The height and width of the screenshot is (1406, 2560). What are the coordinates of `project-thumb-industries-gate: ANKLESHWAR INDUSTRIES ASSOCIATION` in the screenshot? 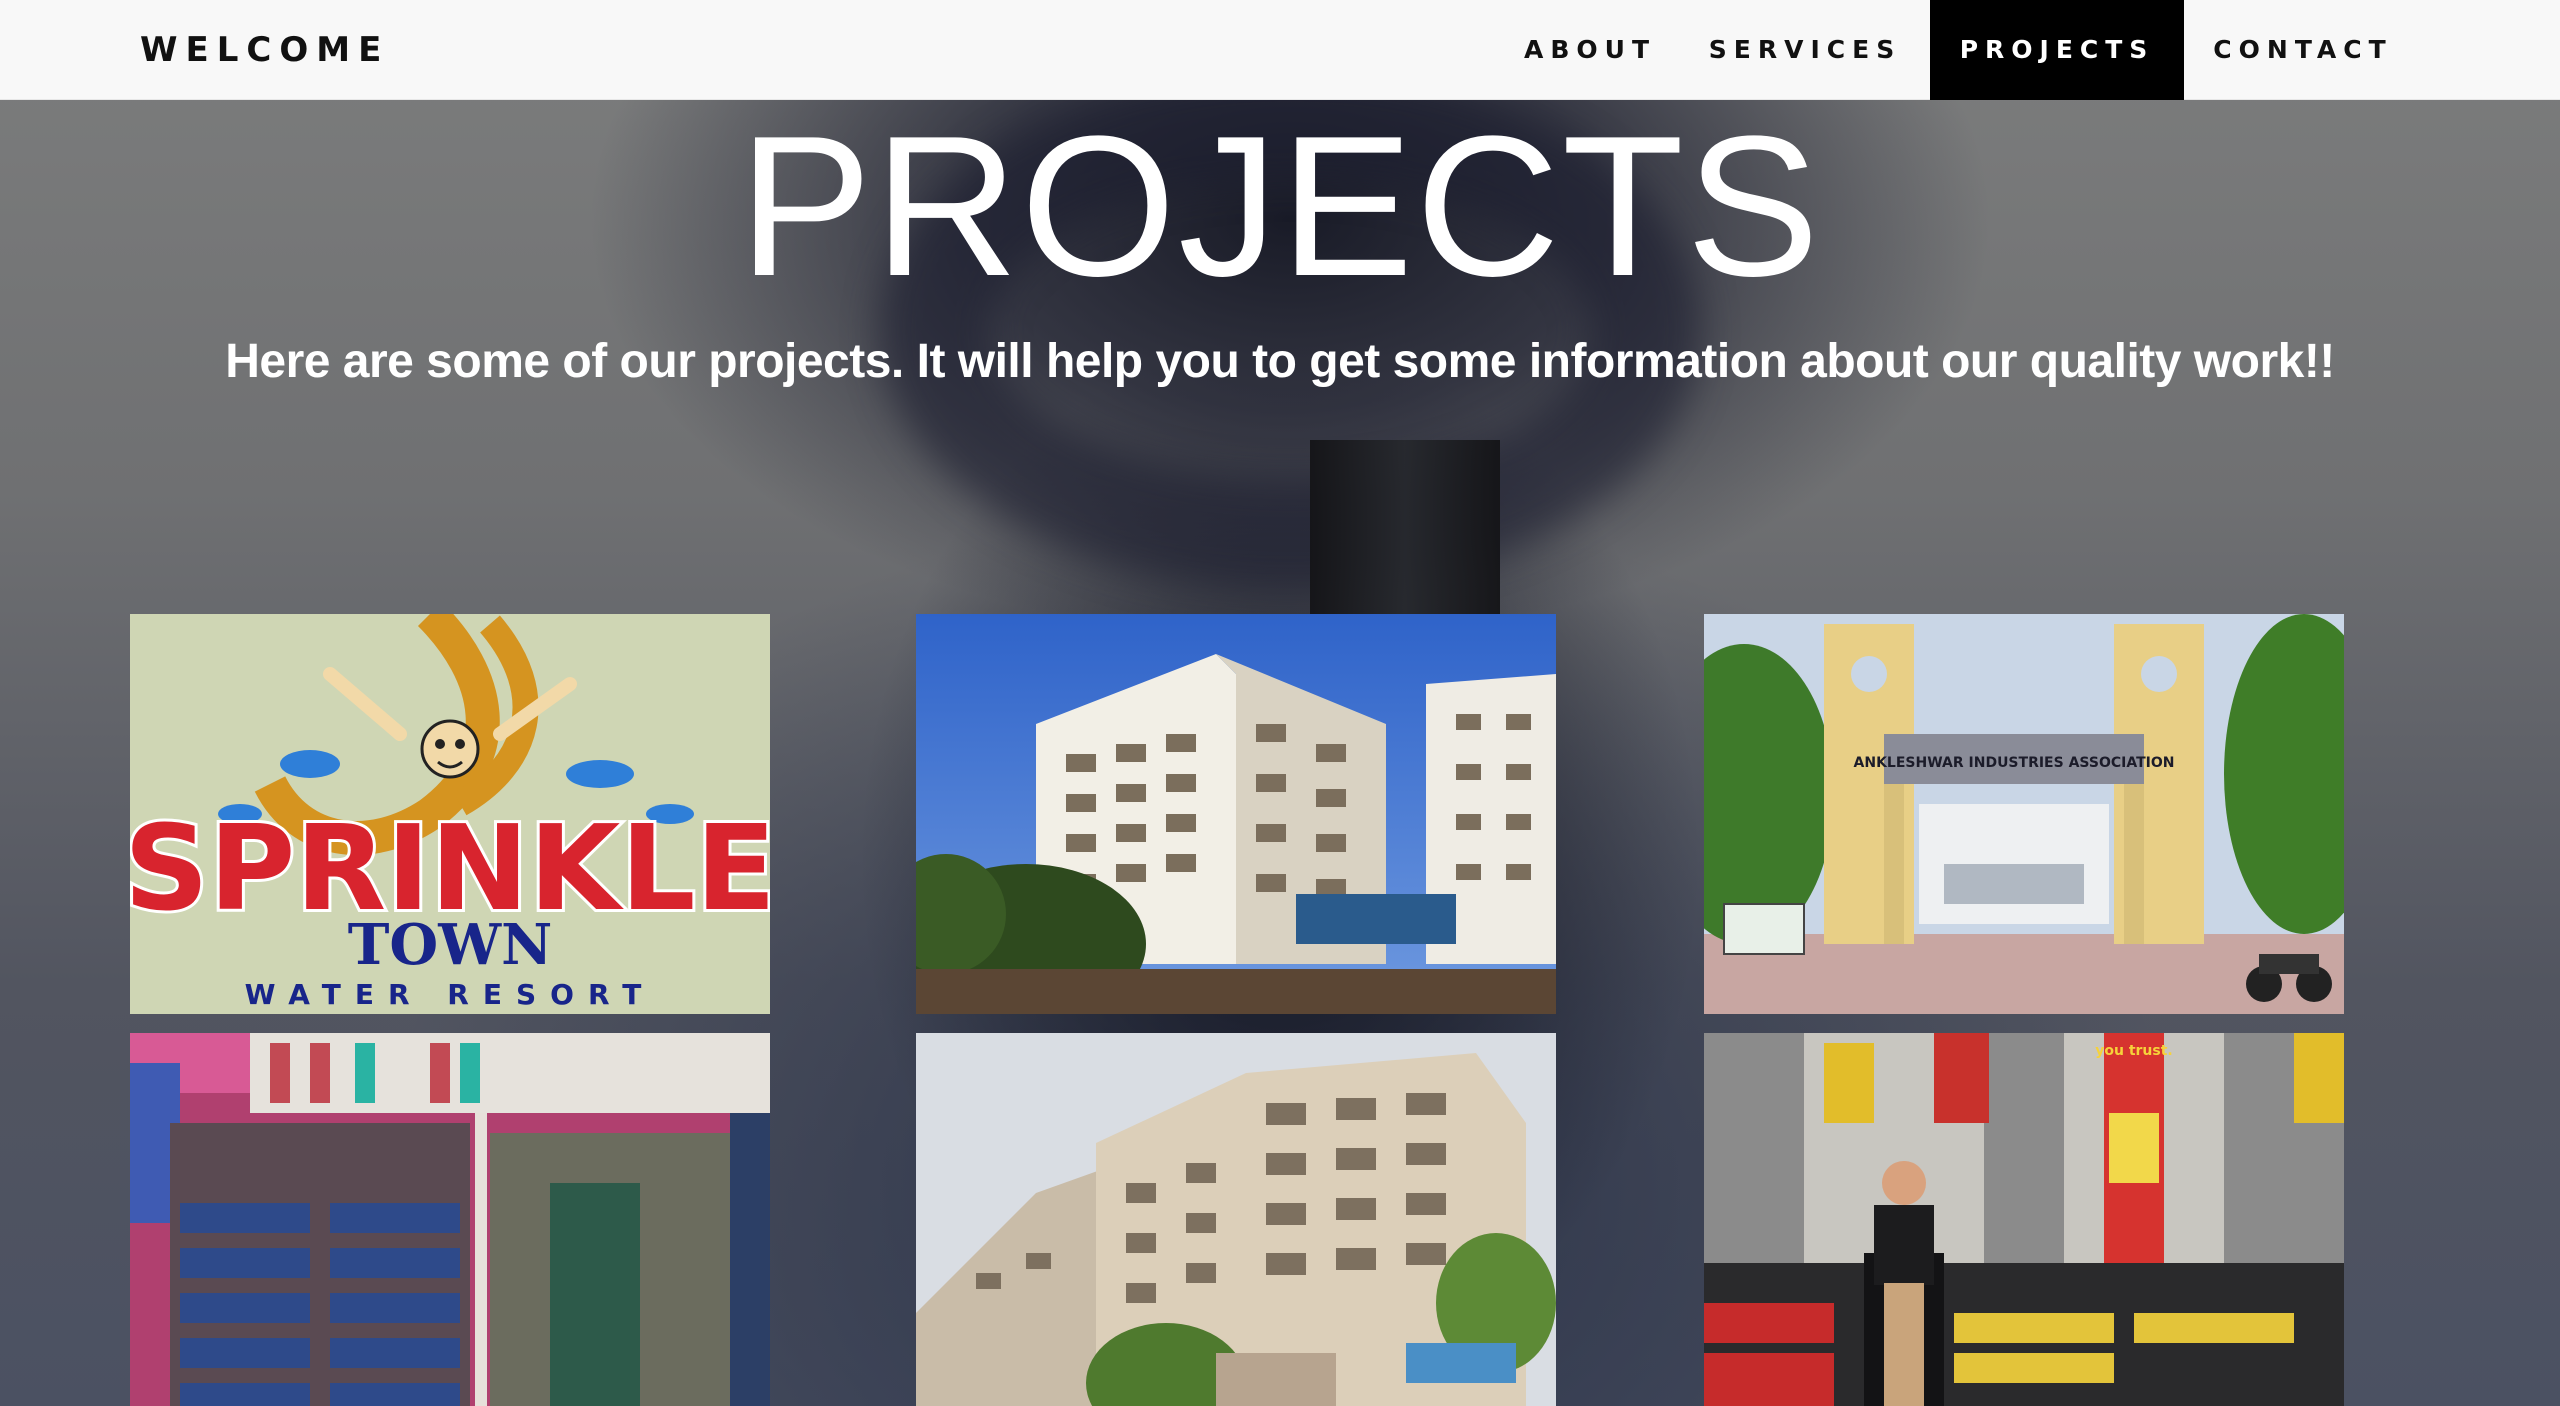 It's located at (2024, 814).